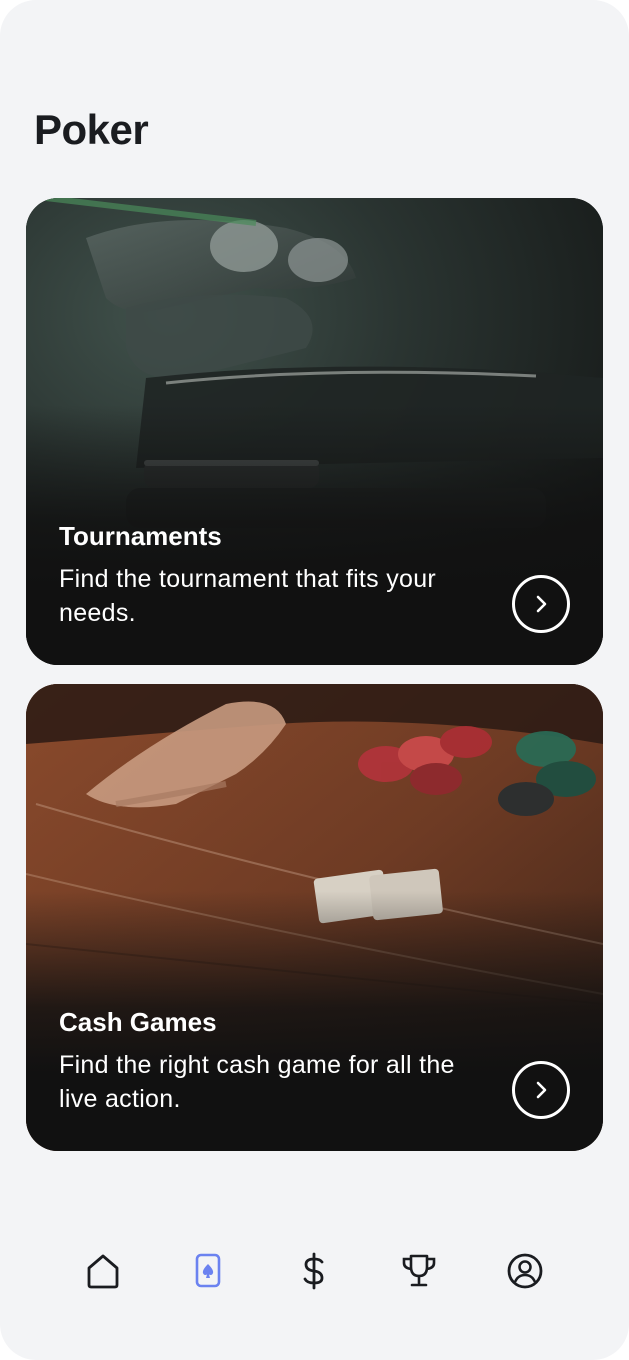 This screenshot has height=1360, width=629. I want to click on tournaments-arrow-button, so click(541, 604).